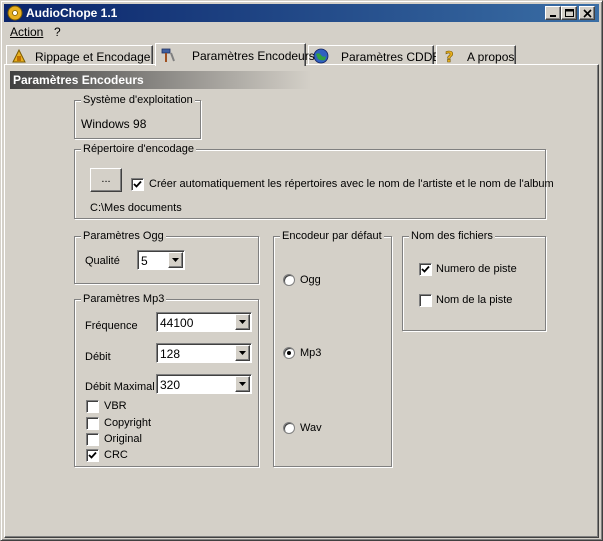  I want to click on window-title: AudioChope 1.1, so click(72, 13).